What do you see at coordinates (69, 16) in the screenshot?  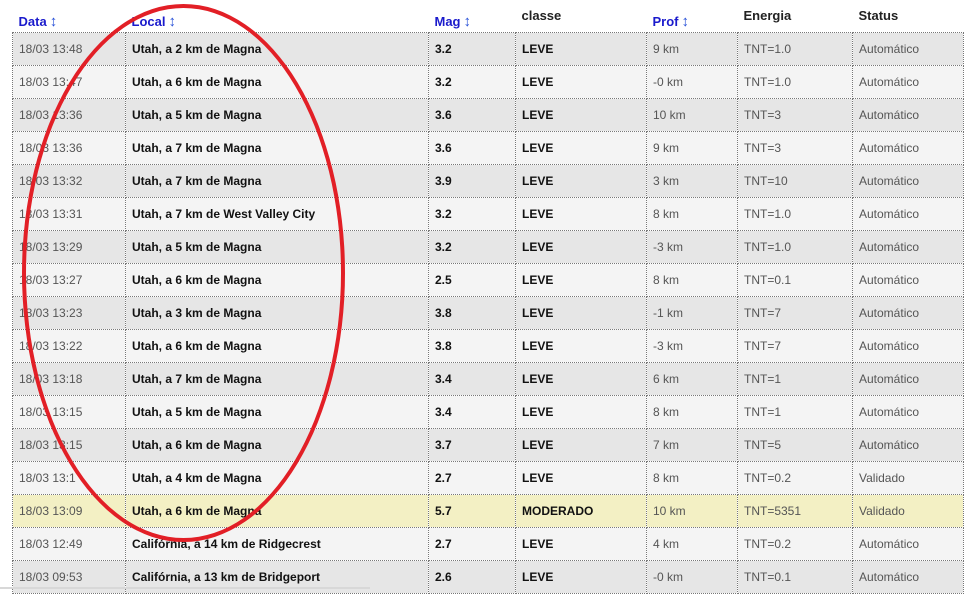 I see `header-data: Data ↕` at bounding box center [69, 16].